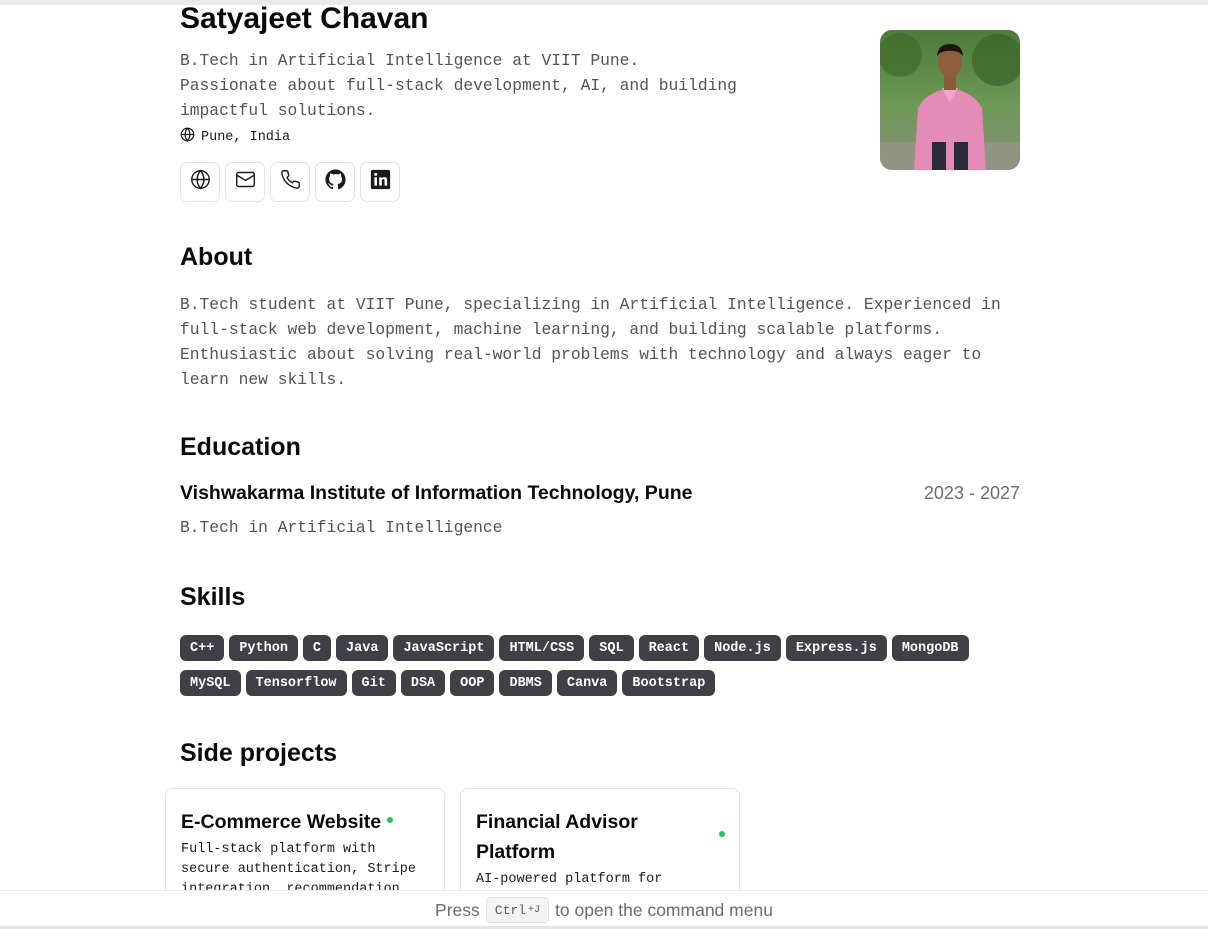  What do you see at coordinates (423, 683) in the screenshot?
I see `skill-badge: DSA` at bounding box center [423, 683].